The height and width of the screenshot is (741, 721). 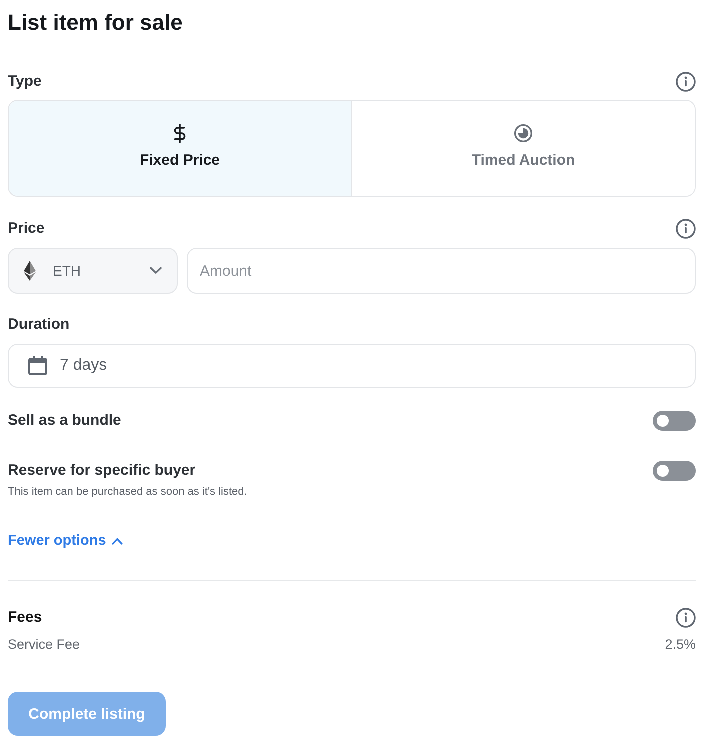 What do you see at coordinates (25, 618) in the screenshot?
I see `section-label: Fees` at bounding box center [25, 618].